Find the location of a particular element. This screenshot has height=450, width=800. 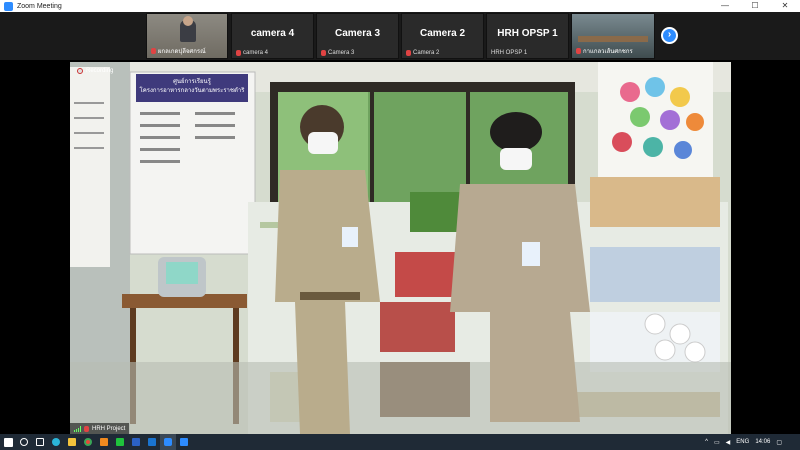

participant-name: HRH OPSP 1 is located at coordinates (509, 53).